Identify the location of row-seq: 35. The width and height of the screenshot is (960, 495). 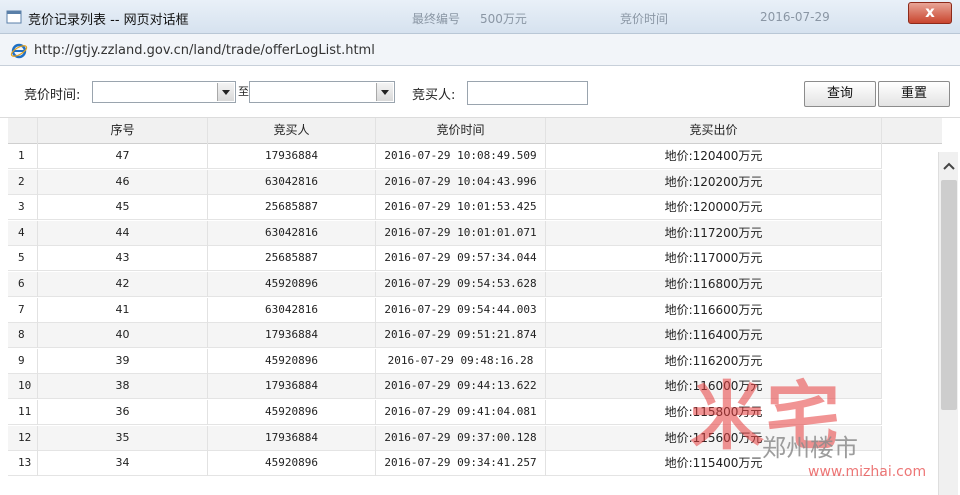
(123, 438).